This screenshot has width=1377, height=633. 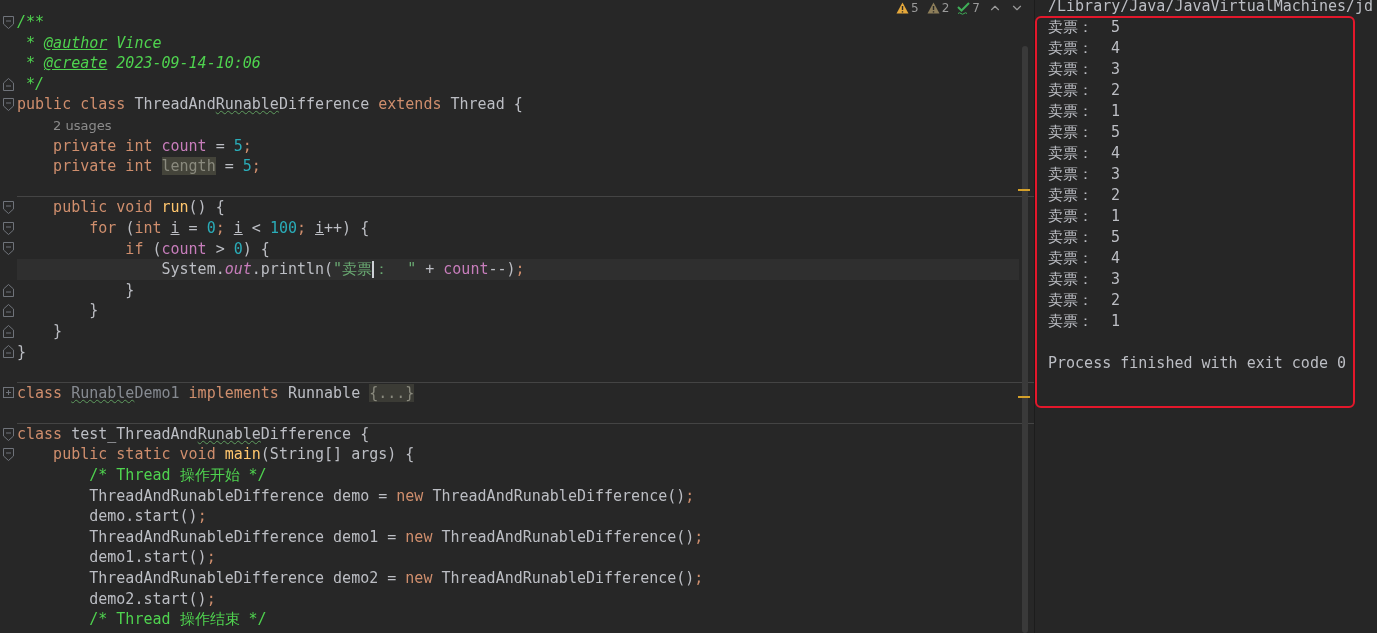 I want to click on code-line: public void run() {, so click(x=138, y=207).